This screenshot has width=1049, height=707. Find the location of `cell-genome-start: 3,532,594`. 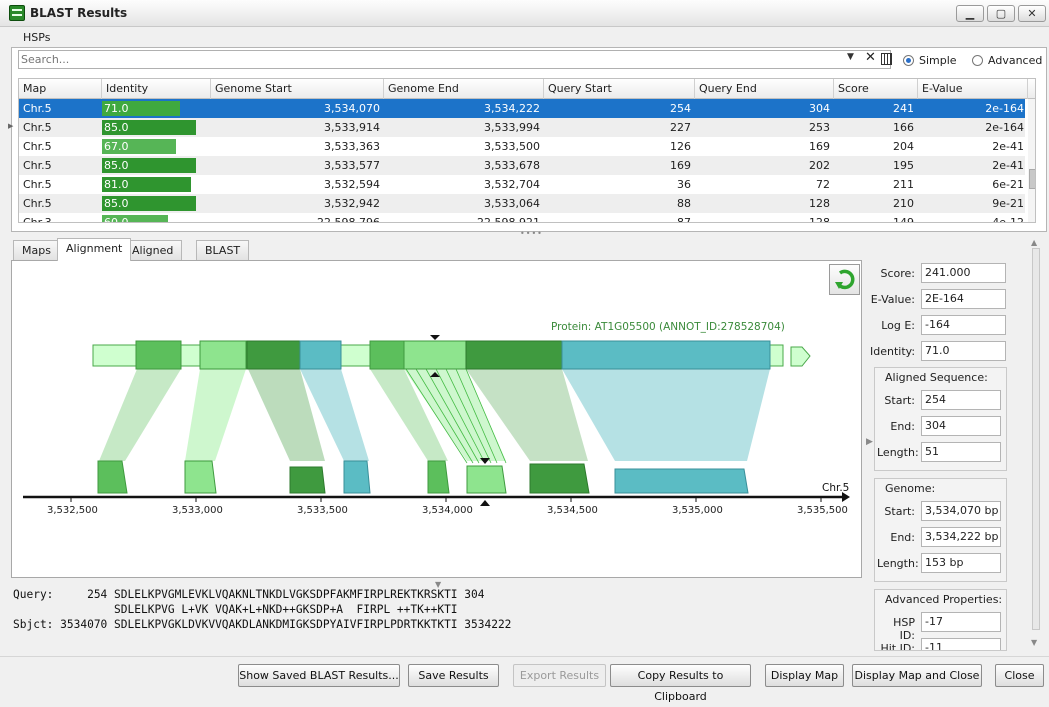

cell-genome-start: 3,532,594 is located at coordinates (352, 184).